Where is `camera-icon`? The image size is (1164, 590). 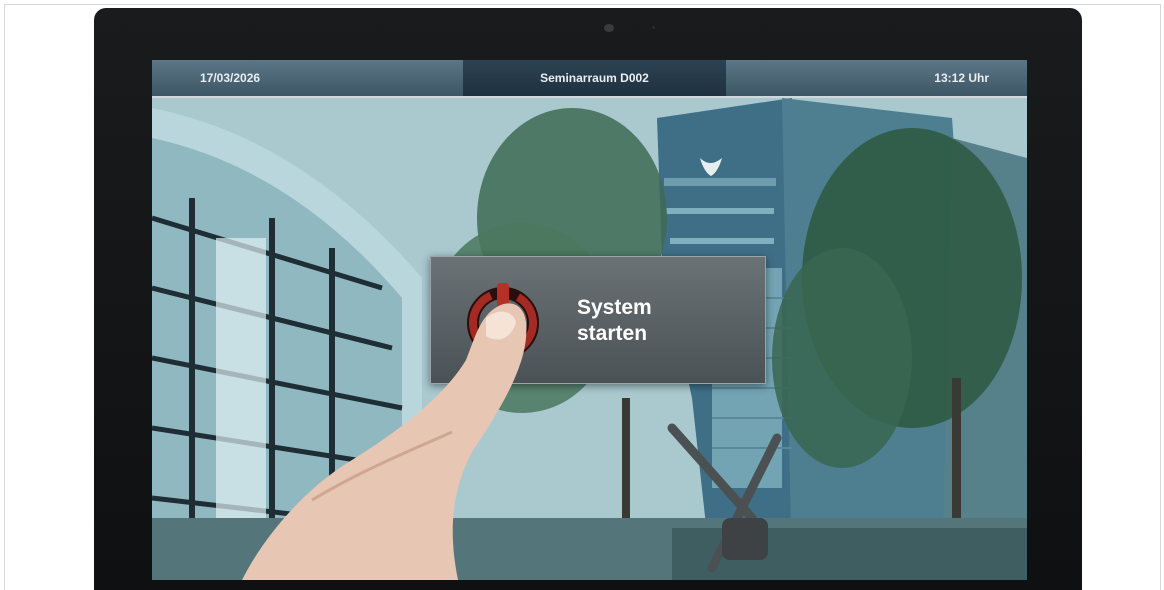
camera-icon is located at coordinates (609, 28).